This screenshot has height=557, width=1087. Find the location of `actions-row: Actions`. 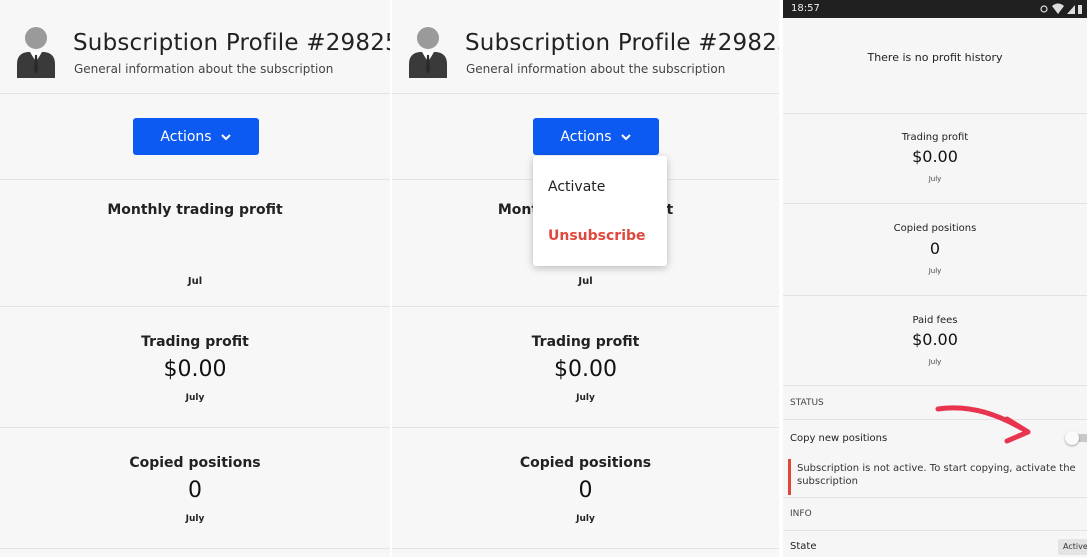

actions-row: Actions is located at coordinates (195, 137).